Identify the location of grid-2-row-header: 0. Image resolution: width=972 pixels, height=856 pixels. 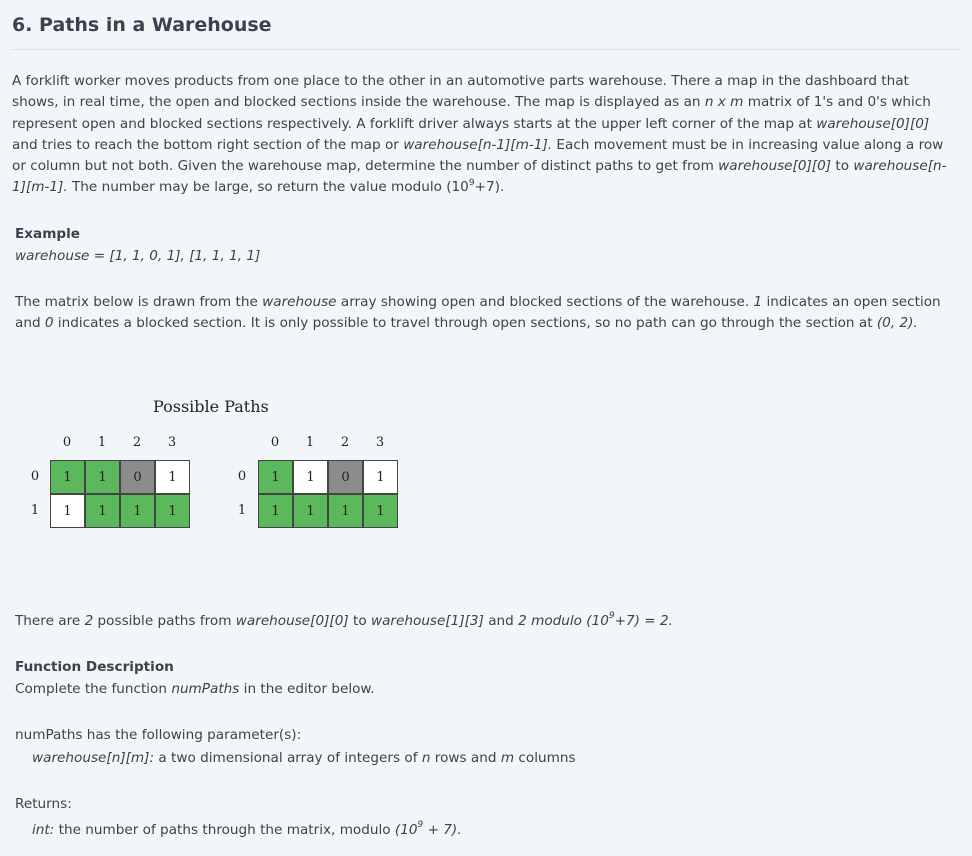
(242, 476).